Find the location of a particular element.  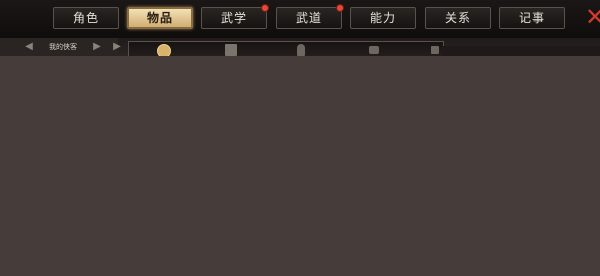

hero-selector: ◀ 我的侠客 ▶ is located at coordinates (59, 47).